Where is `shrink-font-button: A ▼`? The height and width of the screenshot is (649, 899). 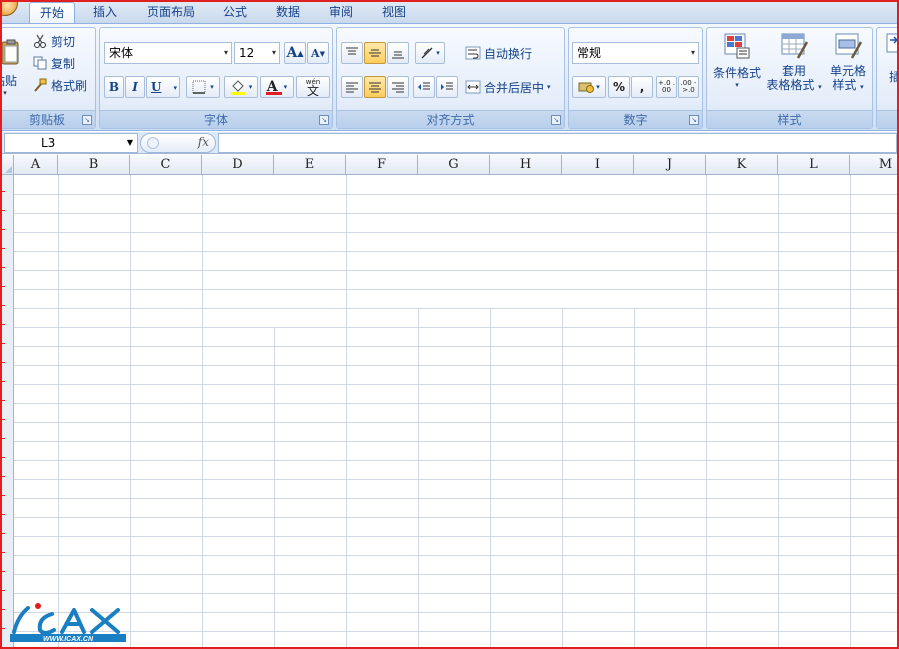
shrink-font-button: A ▼ is located at coordinates (318, 53).